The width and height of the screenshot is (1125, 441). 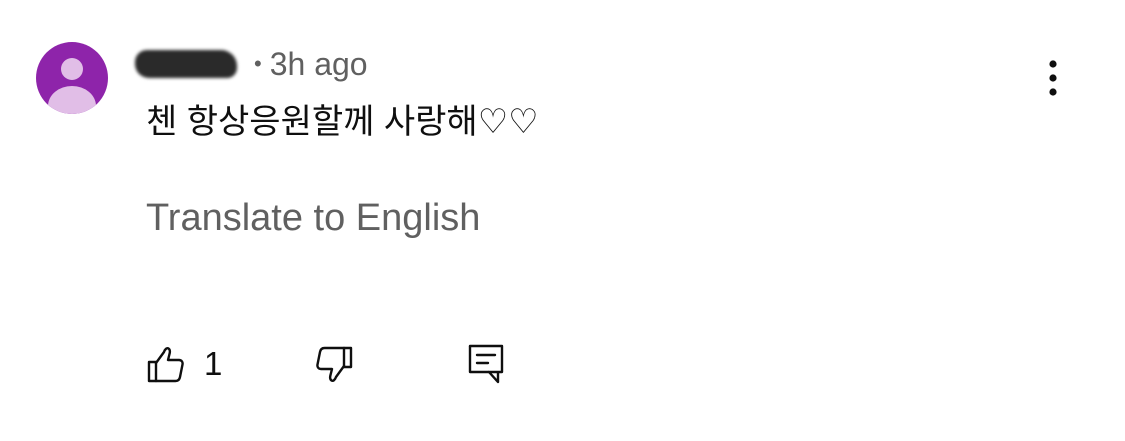 What do you see at coordinates (213, 363) in the screenshot?
I see `like-count: 1` at bounding box center [213, 363].